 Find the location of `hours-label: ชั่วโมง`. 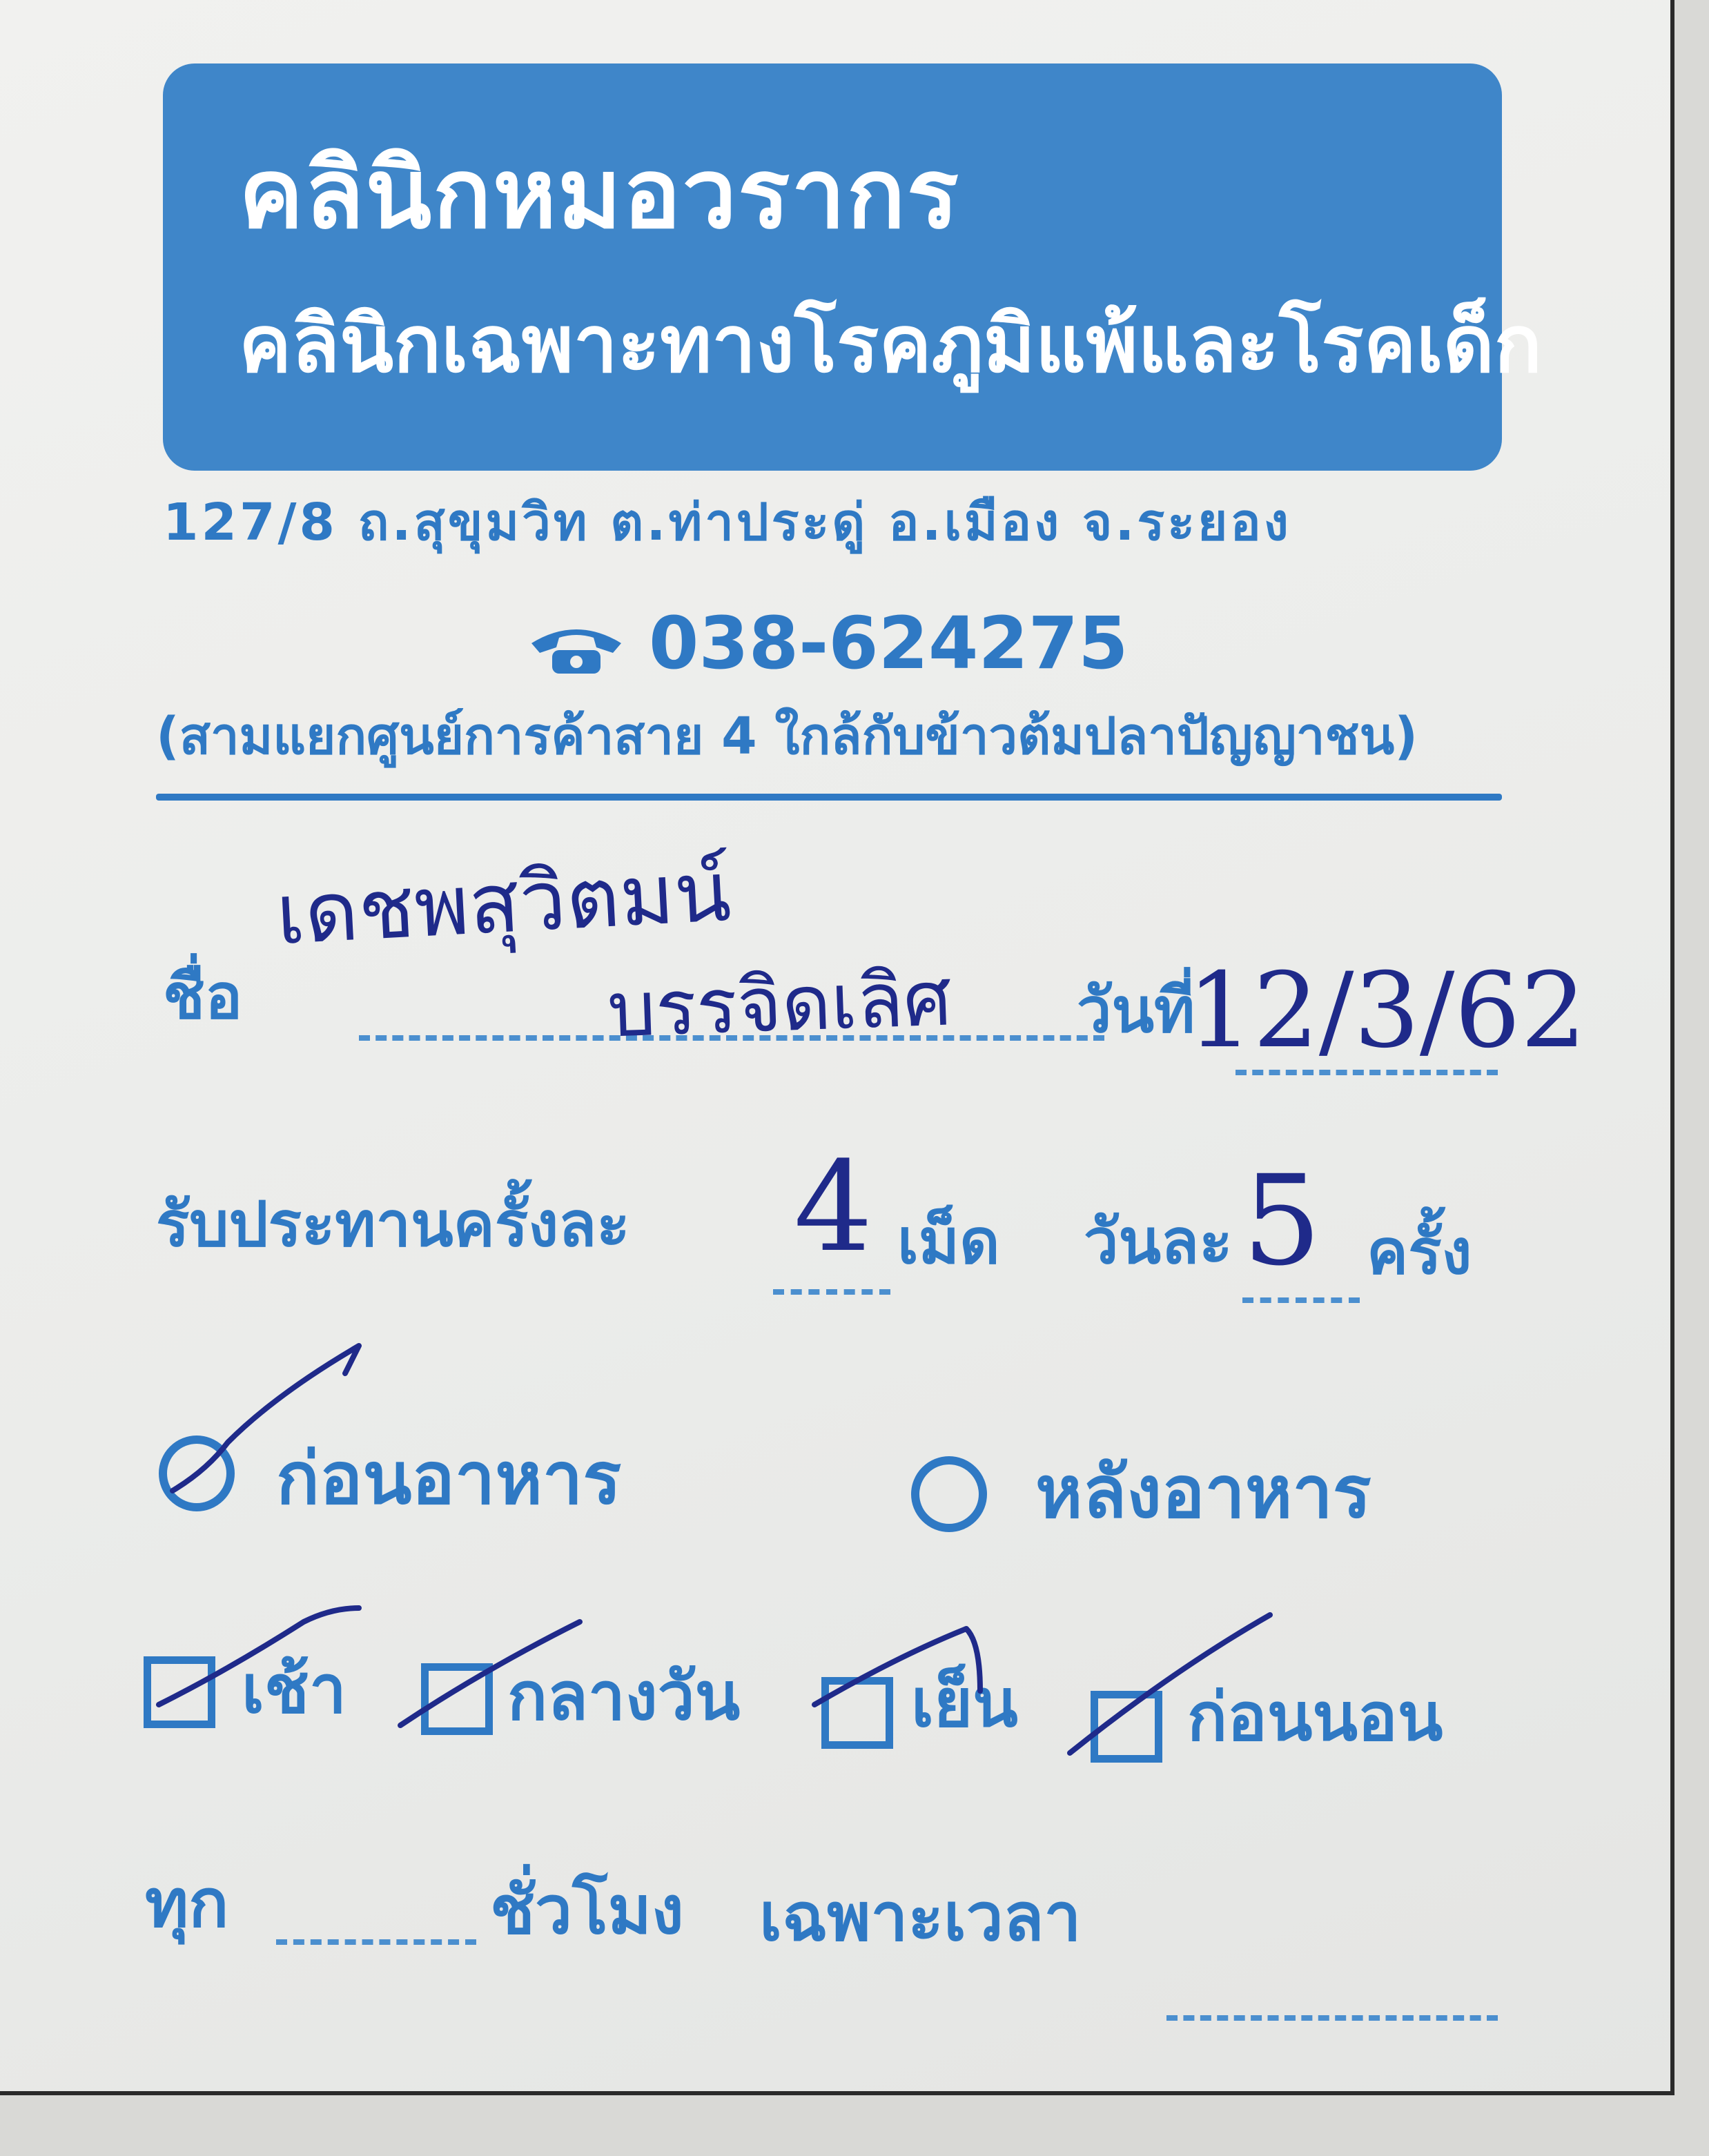

hours-label: ชั่วโมง is located at coordinates (587, 1910).